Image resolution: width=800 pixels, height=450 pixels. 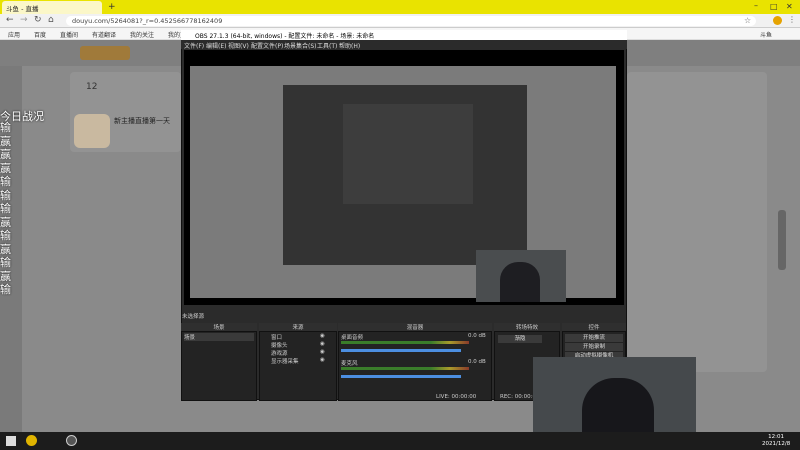 What do you see at coordinates (594, 347) in the screenshot?
I see `start-recording-button: 开始录制` at bounding box center [594, 347].